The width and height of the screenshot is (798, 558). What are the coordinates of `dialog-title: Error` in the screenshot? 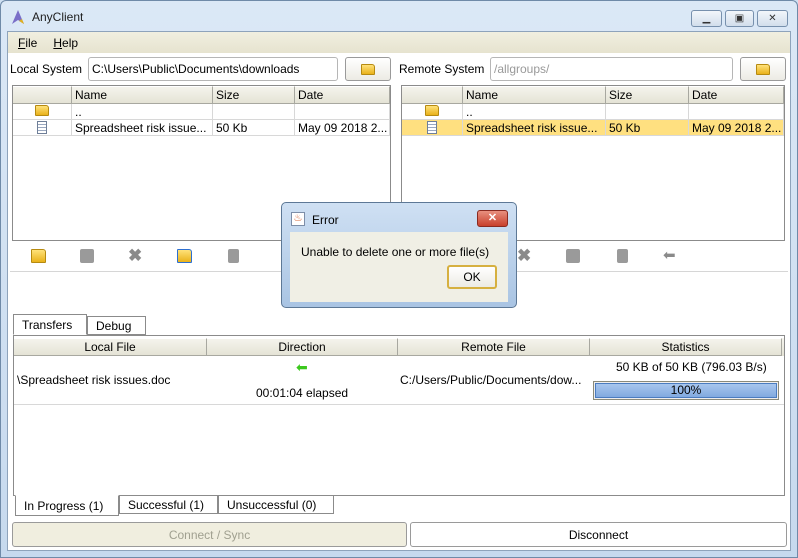 It's located at (325, 220).